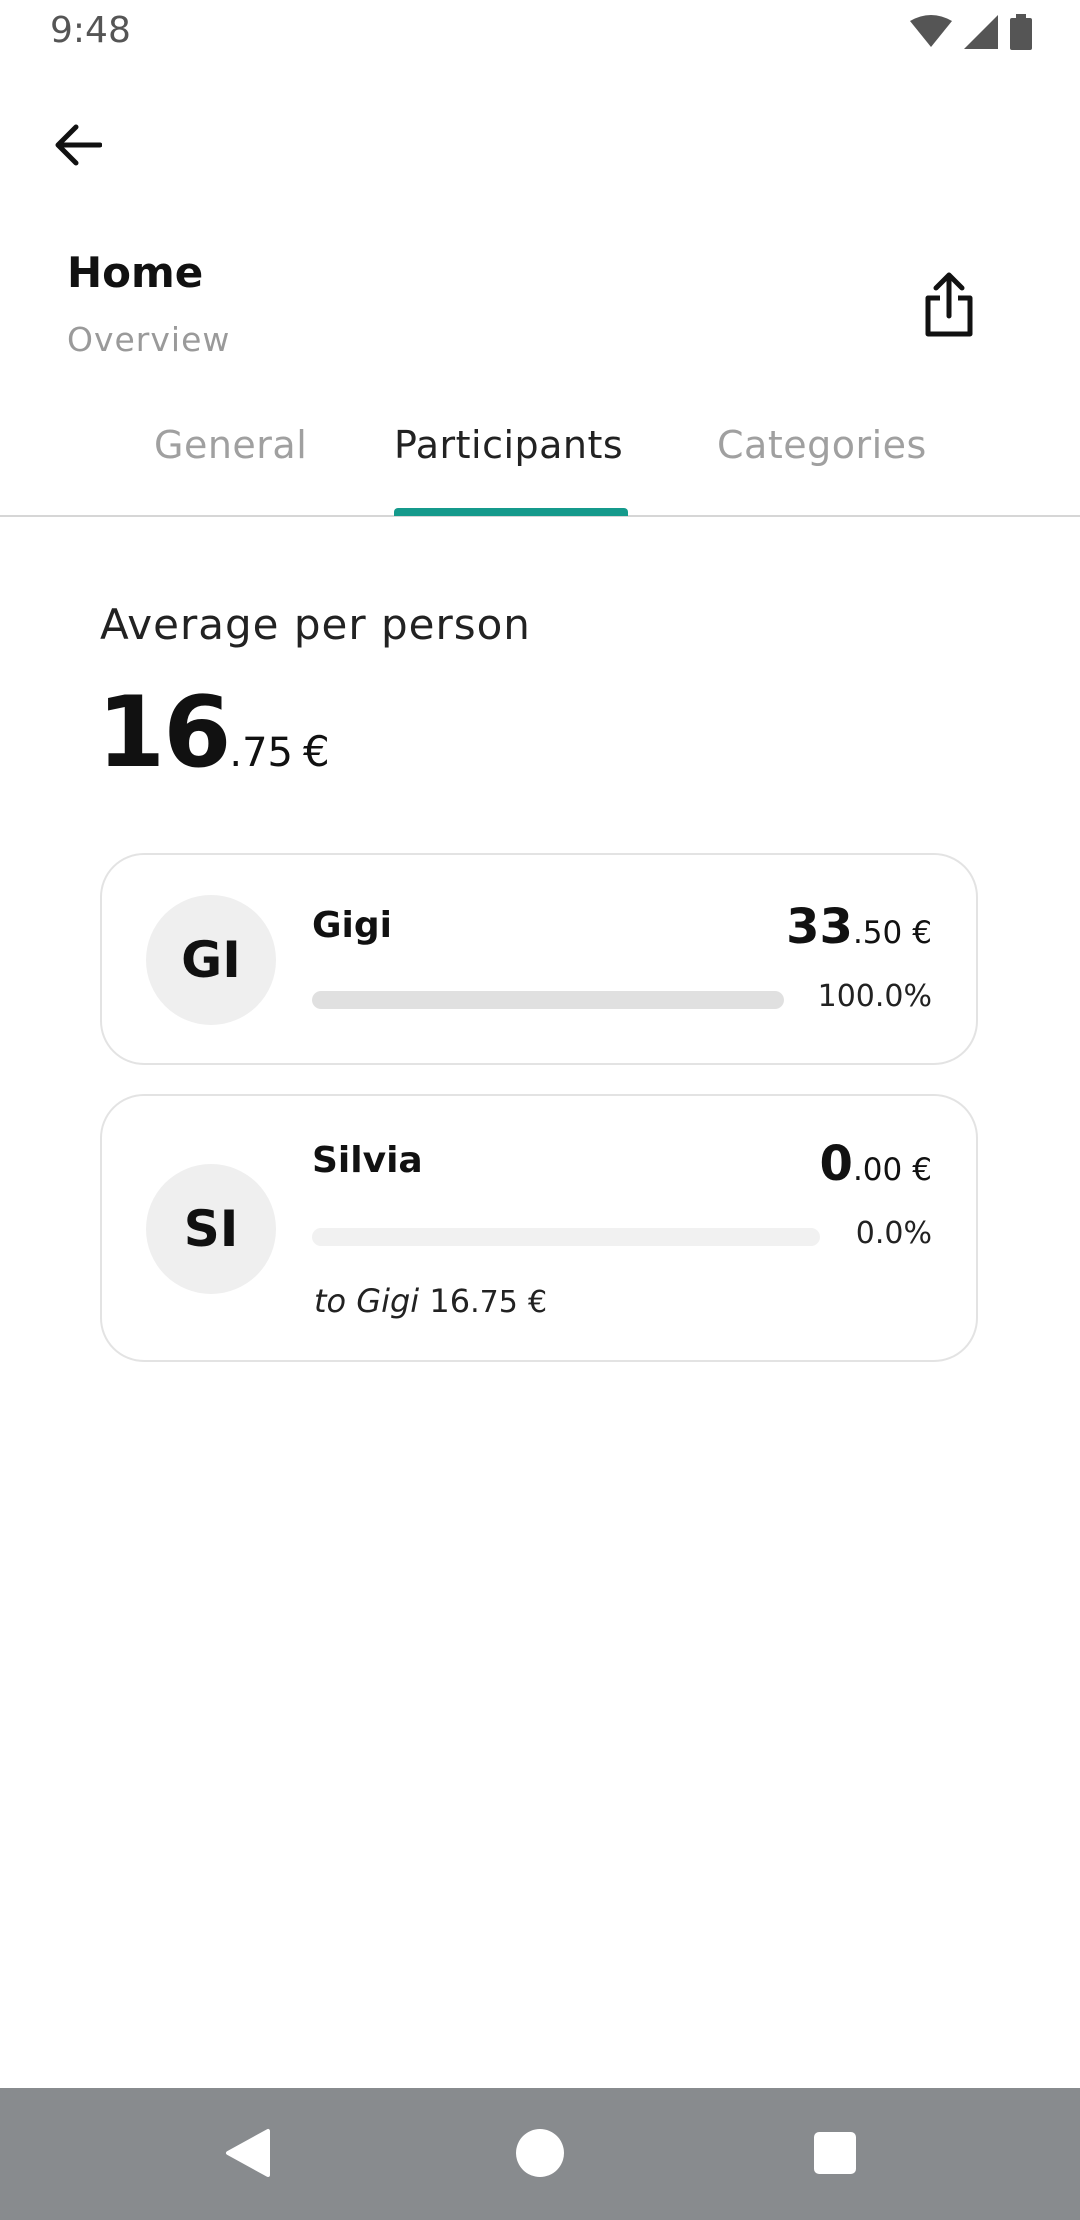 This screenshot has height=2220, width=1080. What do you see at coordinates (211, 1229) in the screenshot?
I see `avatar: SI` at bounding box center [211, 1229].